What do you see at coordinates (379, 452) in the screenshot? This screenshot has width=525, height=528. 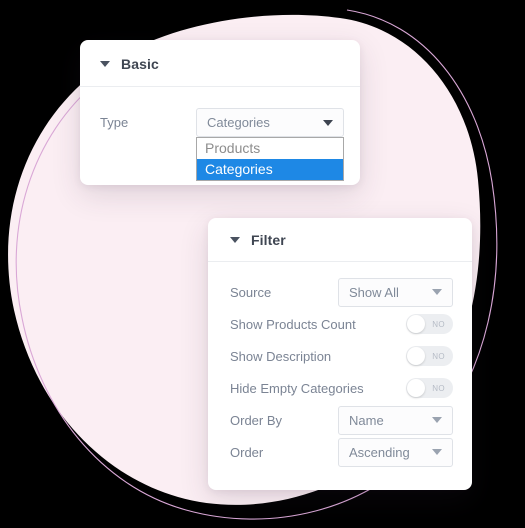 I see `filter-select-value: Ascending` at bounding box center [379, 452].